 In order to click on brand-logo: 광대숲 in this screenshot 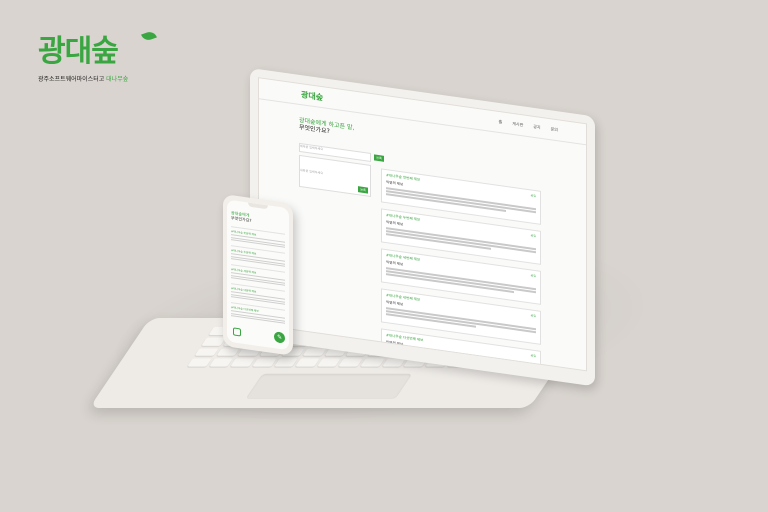, I will do `click(78, 51)`.